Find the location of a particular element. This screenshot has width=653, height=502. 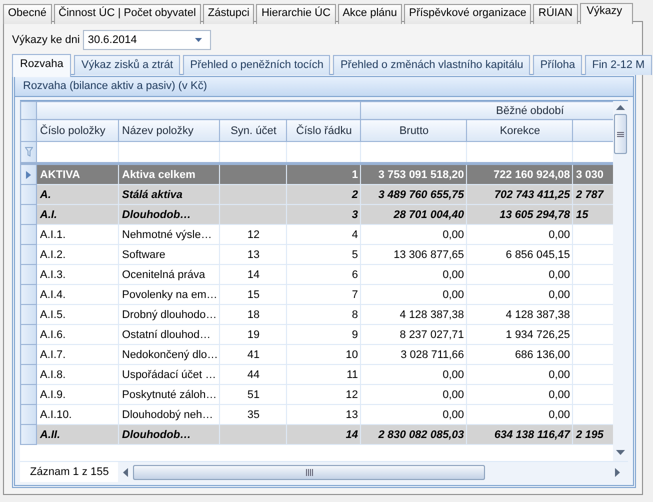

tab: Výkaz zisků a ztrát is located at coordinates (127, 65).